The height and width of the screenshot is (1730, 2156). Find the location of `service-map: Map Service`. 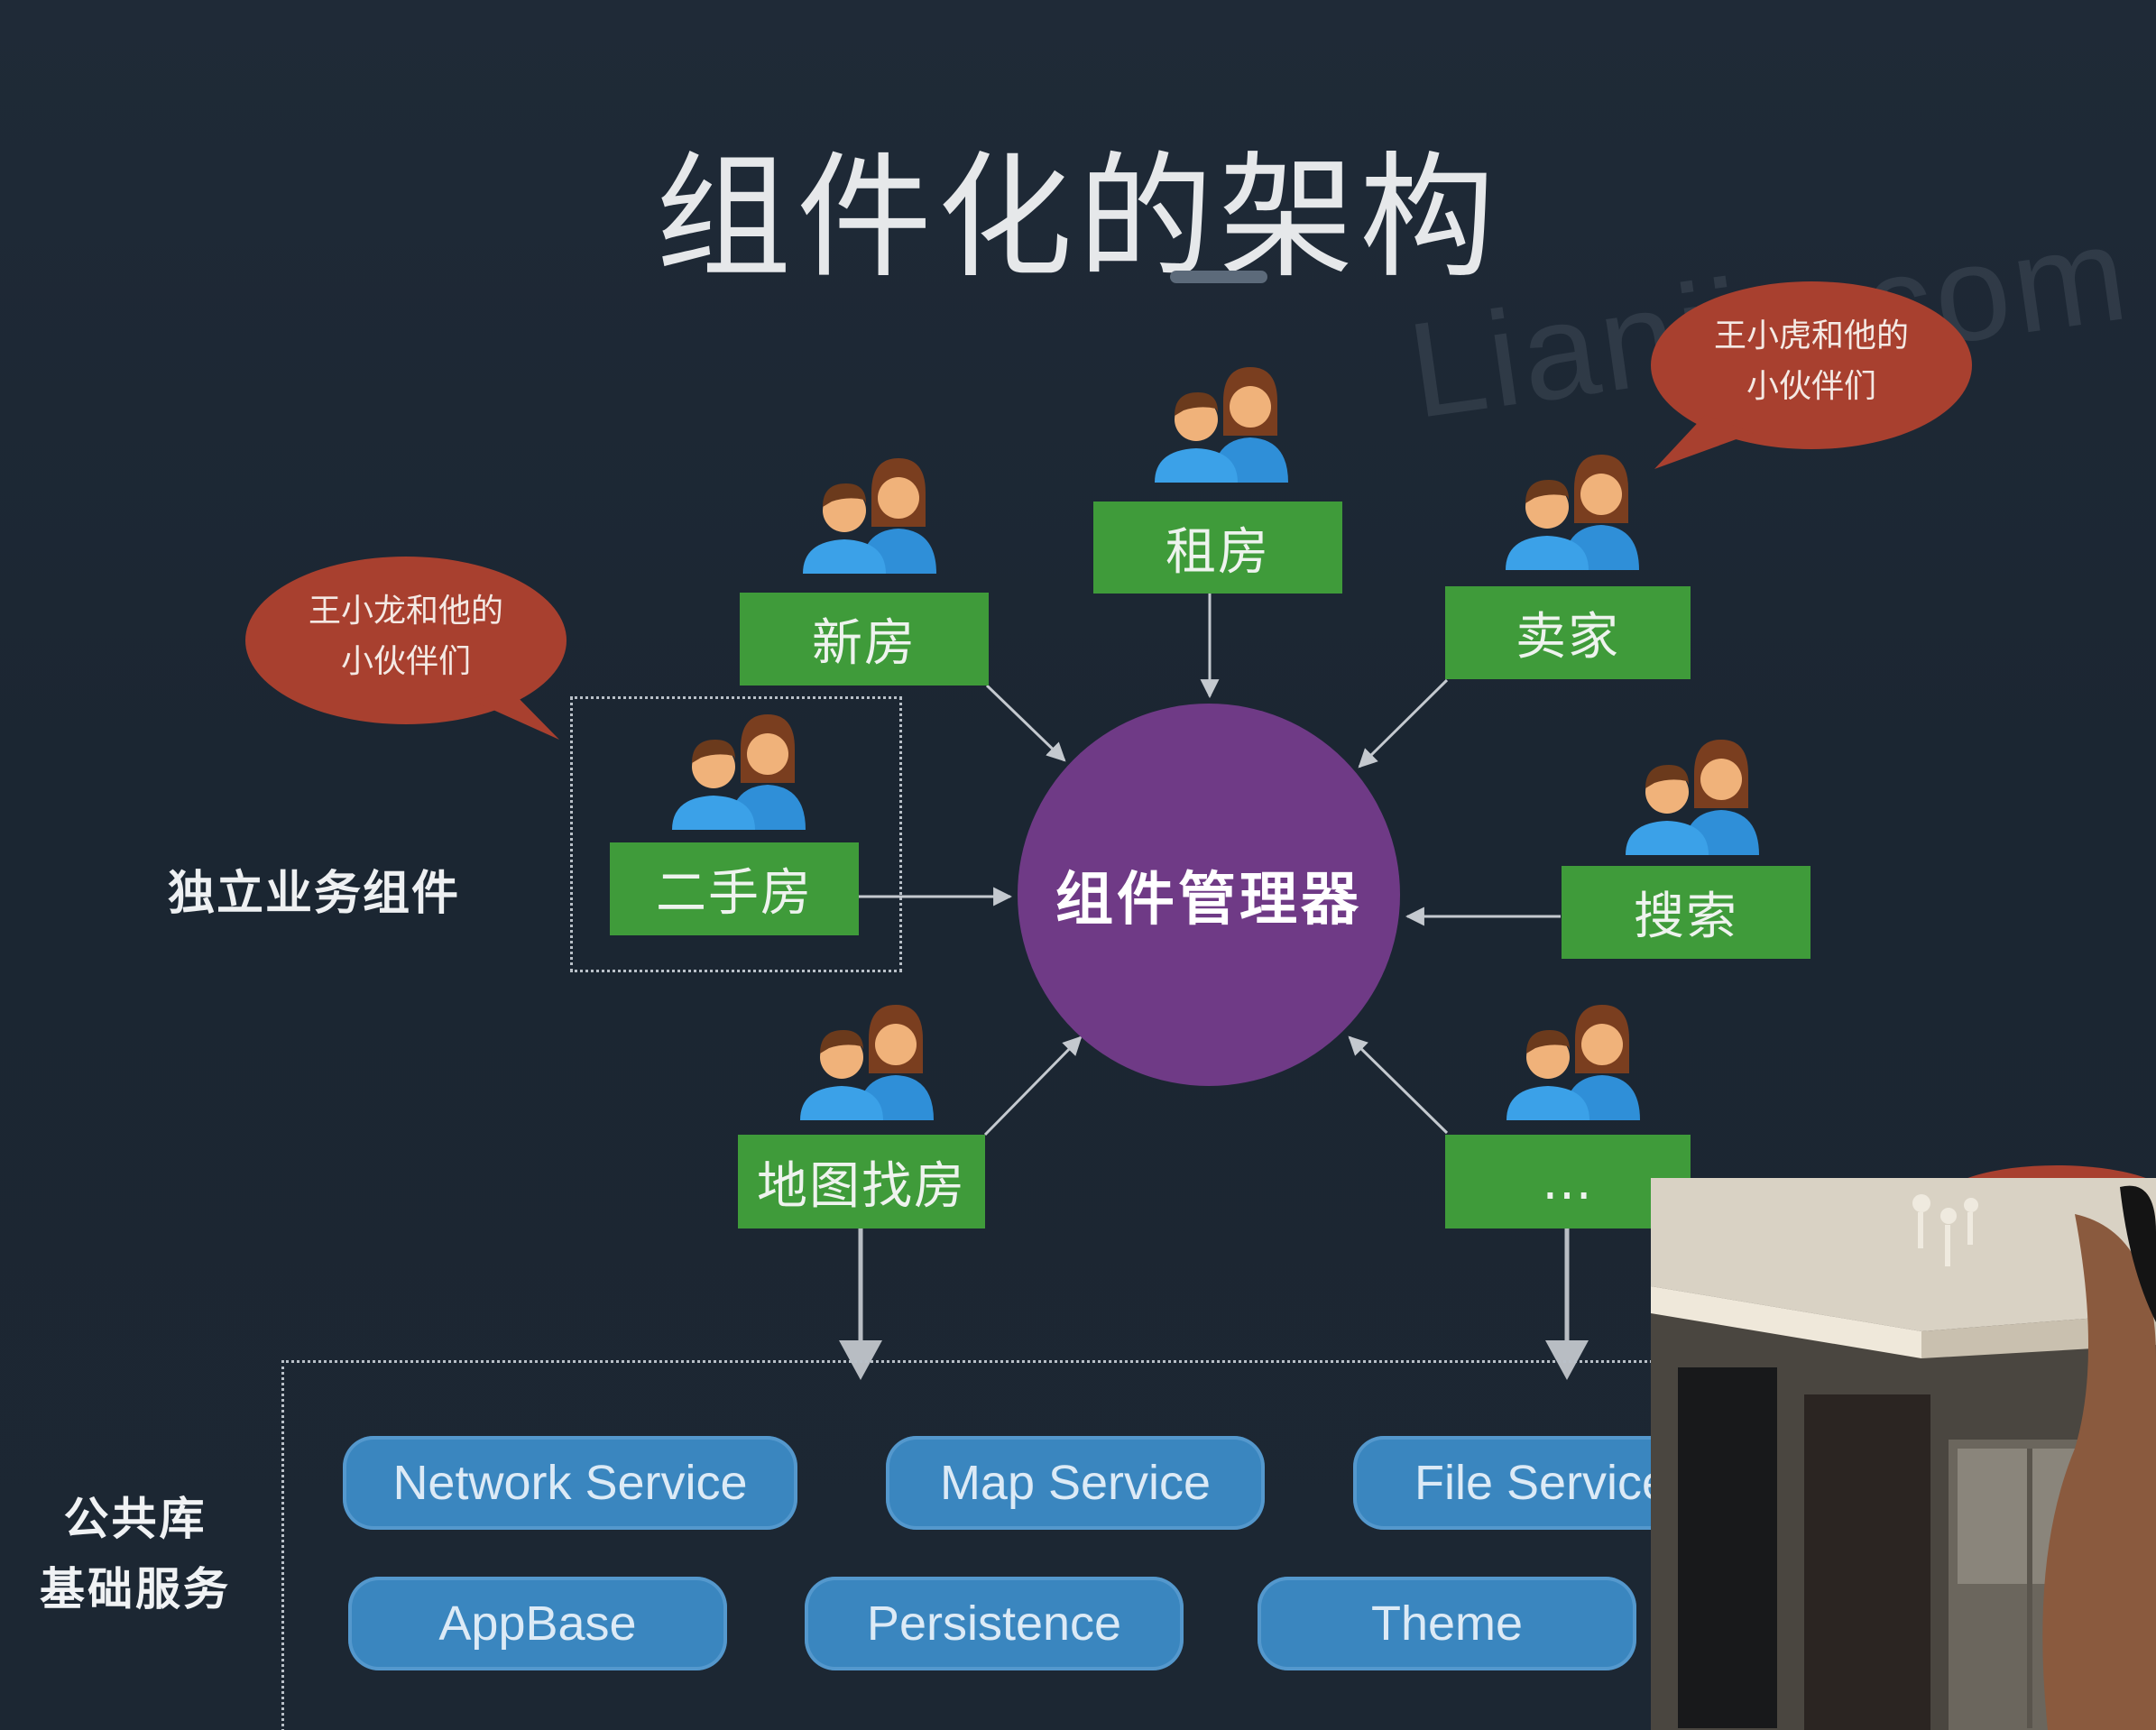

service-map: Map Service is located at coordinates (1075, 1483).